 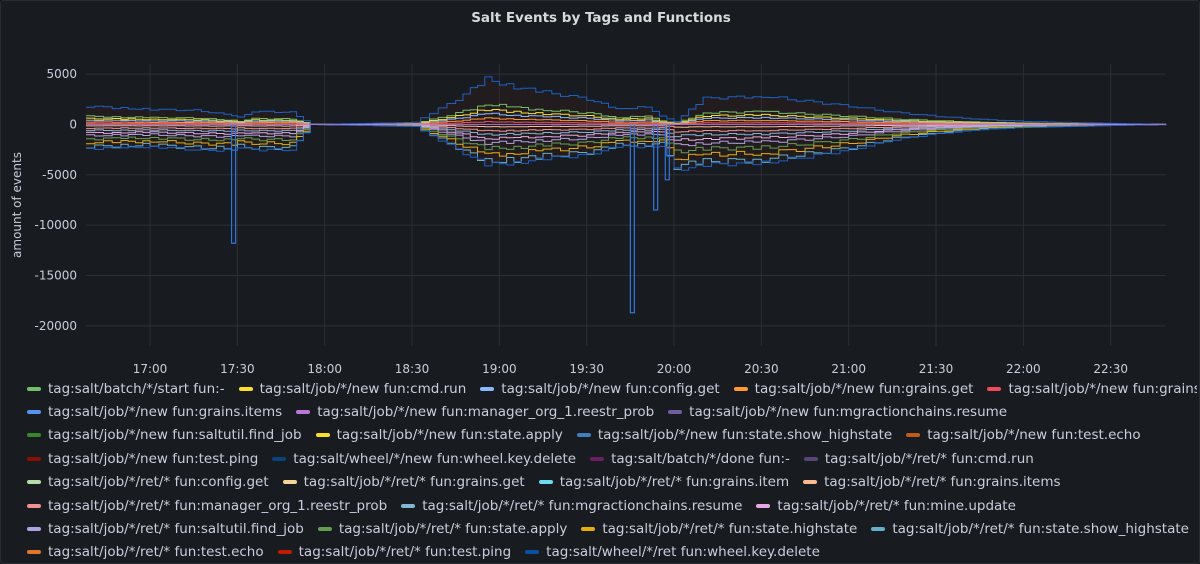 I want to click on legend-item: tag:salt/job/*/new fun:grains.item, so click(x=1092, y=389).